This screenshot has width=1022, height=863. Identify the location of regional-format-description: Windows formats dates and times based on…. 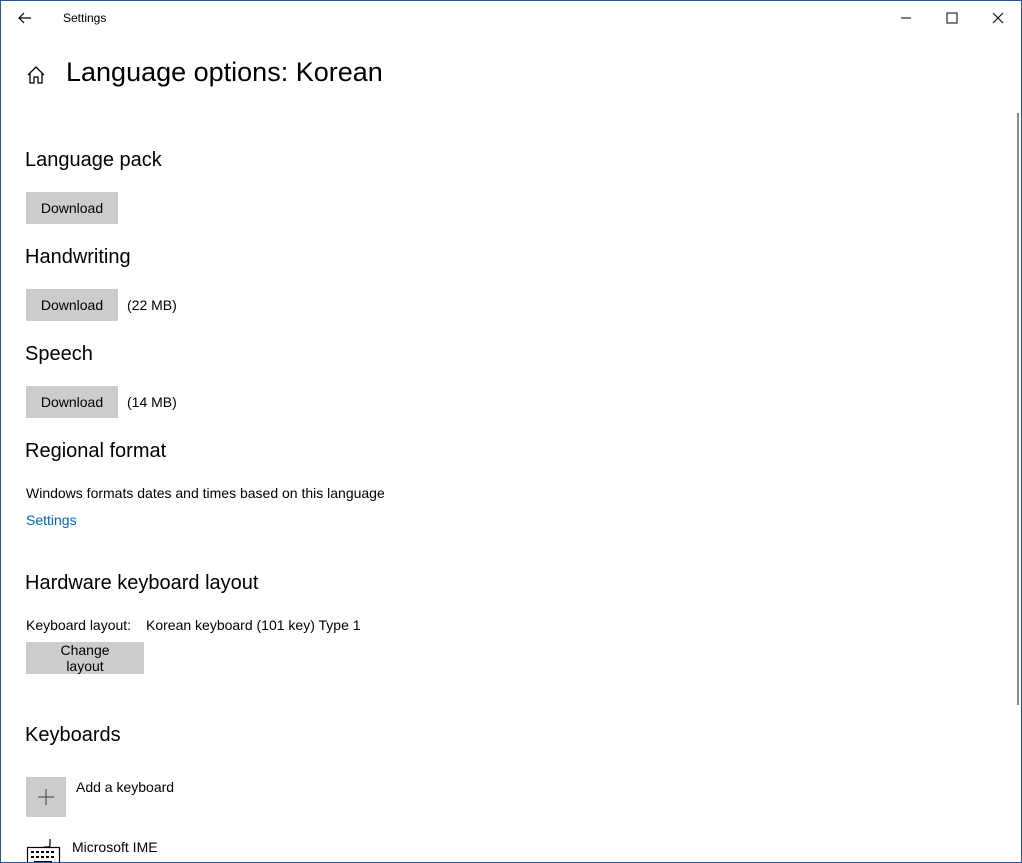
(205, 493).